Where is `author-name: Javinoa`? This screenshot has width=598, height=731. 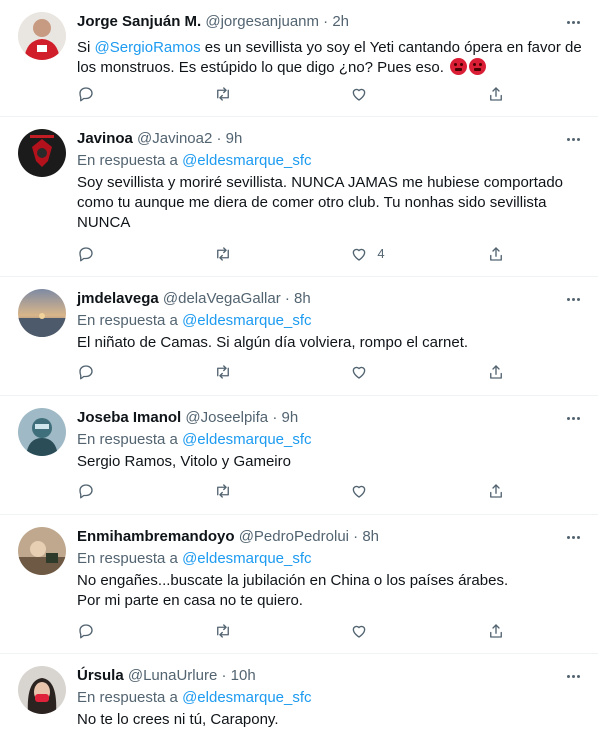
author-name: Javinoa is located at coordinates (105, 138).